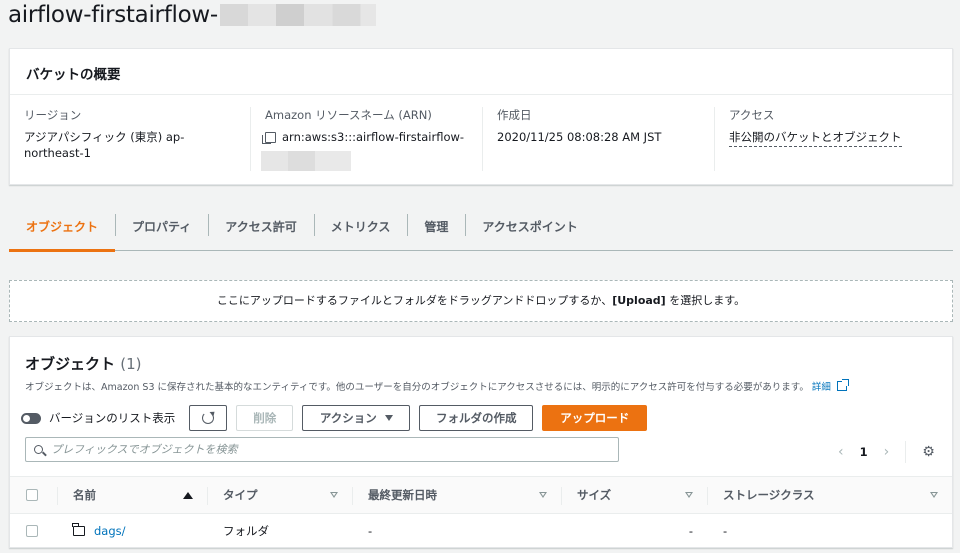 This screenshot has width=960, height=553. I want to click on bucket-title: airflow-firstairflow-, so click(192, 15).